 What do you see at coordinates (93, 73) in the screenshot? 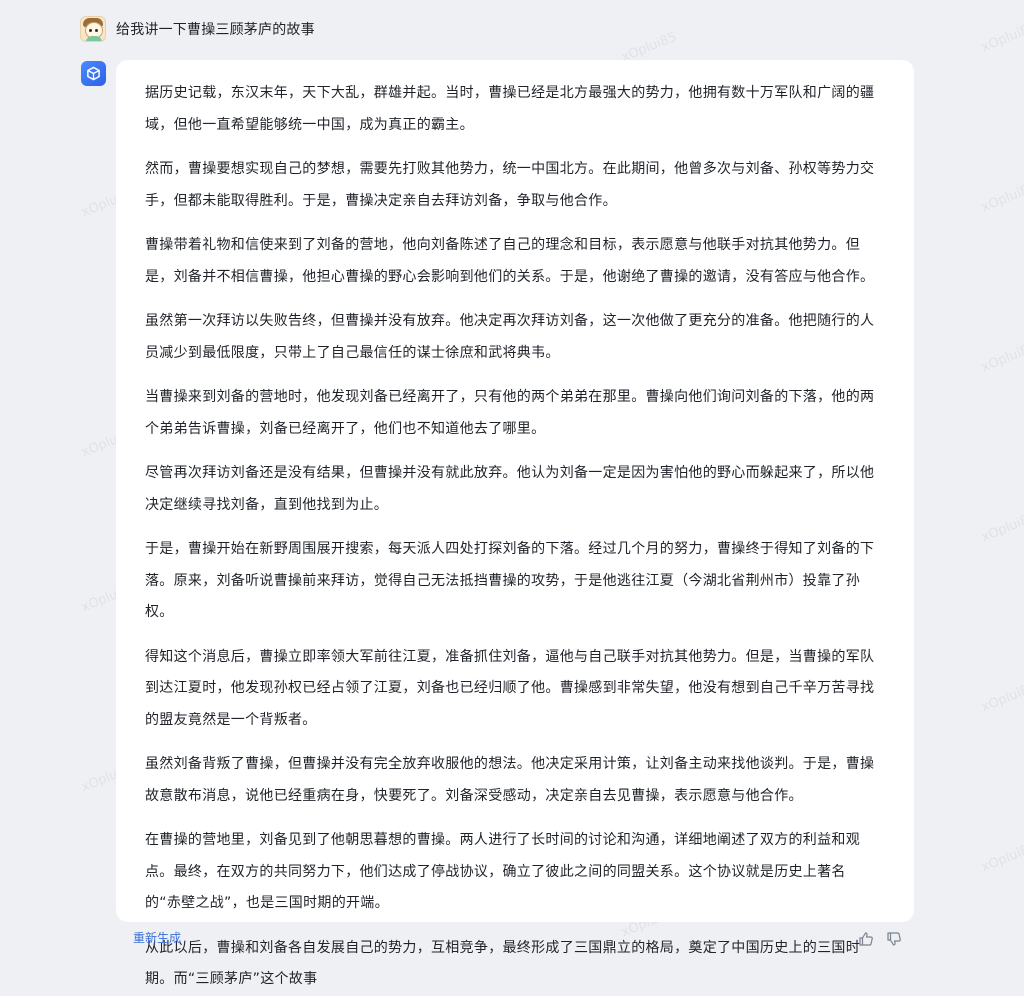
I see `cube-logo-icon` at bounding box center [93, 73].